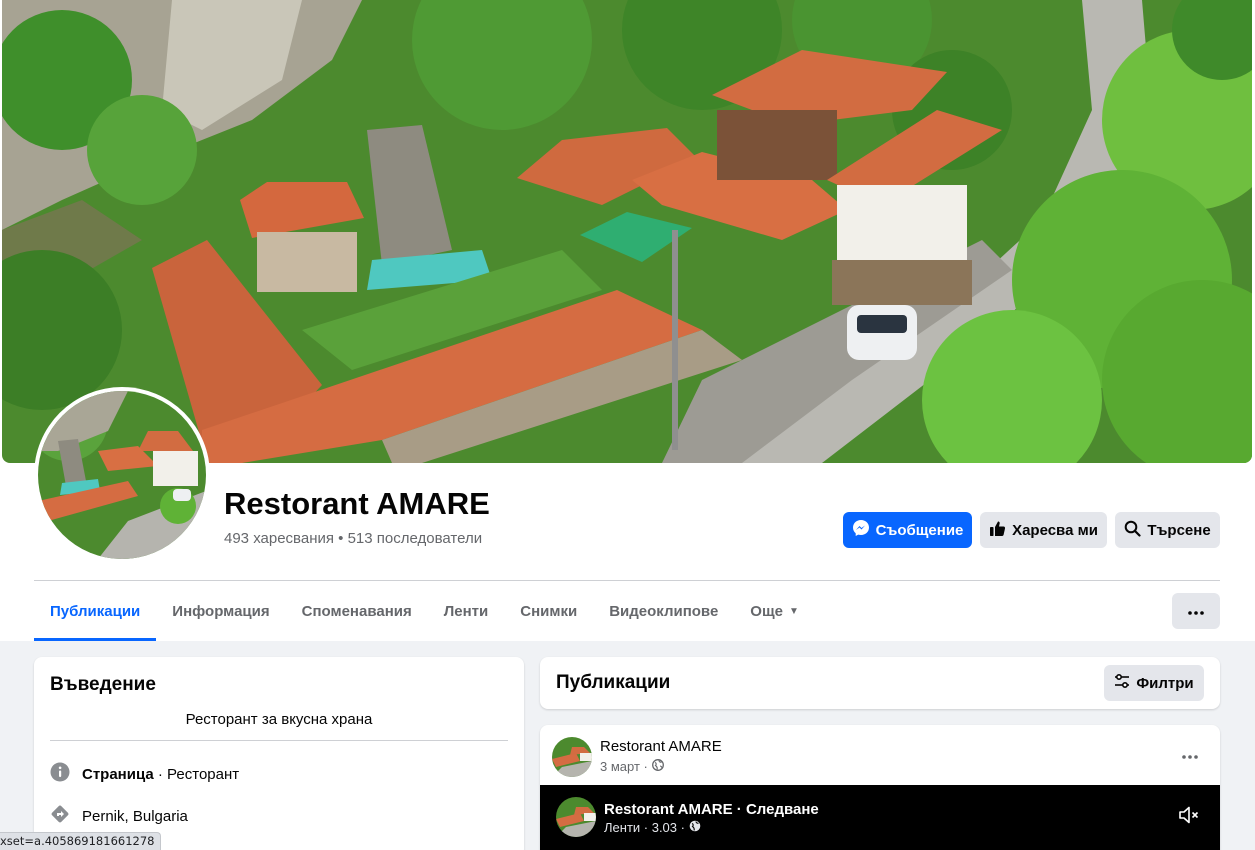  Describe the element at coordinates (663, 611) in the screenshot. I see `tab-videos: Видеоклипове` at that location.